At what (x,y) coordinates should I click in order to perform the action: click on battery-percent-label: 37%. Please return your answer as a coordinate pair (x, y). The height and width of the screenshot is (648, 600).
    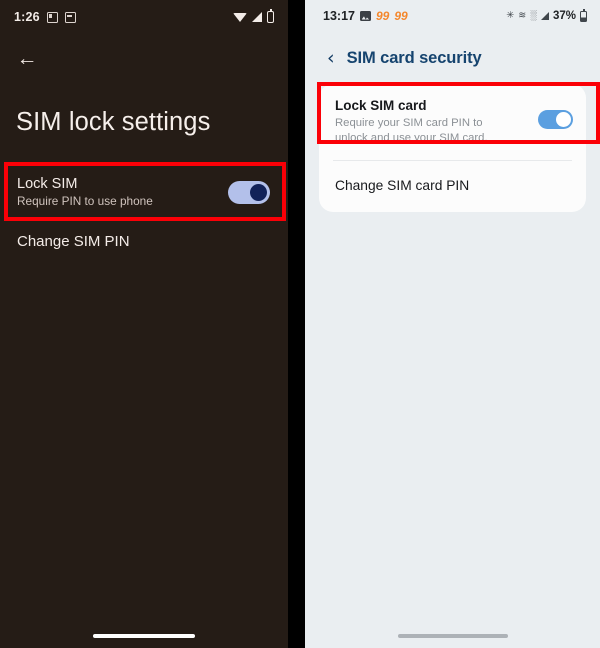
    Looking at the image, I should click on (564, 16).